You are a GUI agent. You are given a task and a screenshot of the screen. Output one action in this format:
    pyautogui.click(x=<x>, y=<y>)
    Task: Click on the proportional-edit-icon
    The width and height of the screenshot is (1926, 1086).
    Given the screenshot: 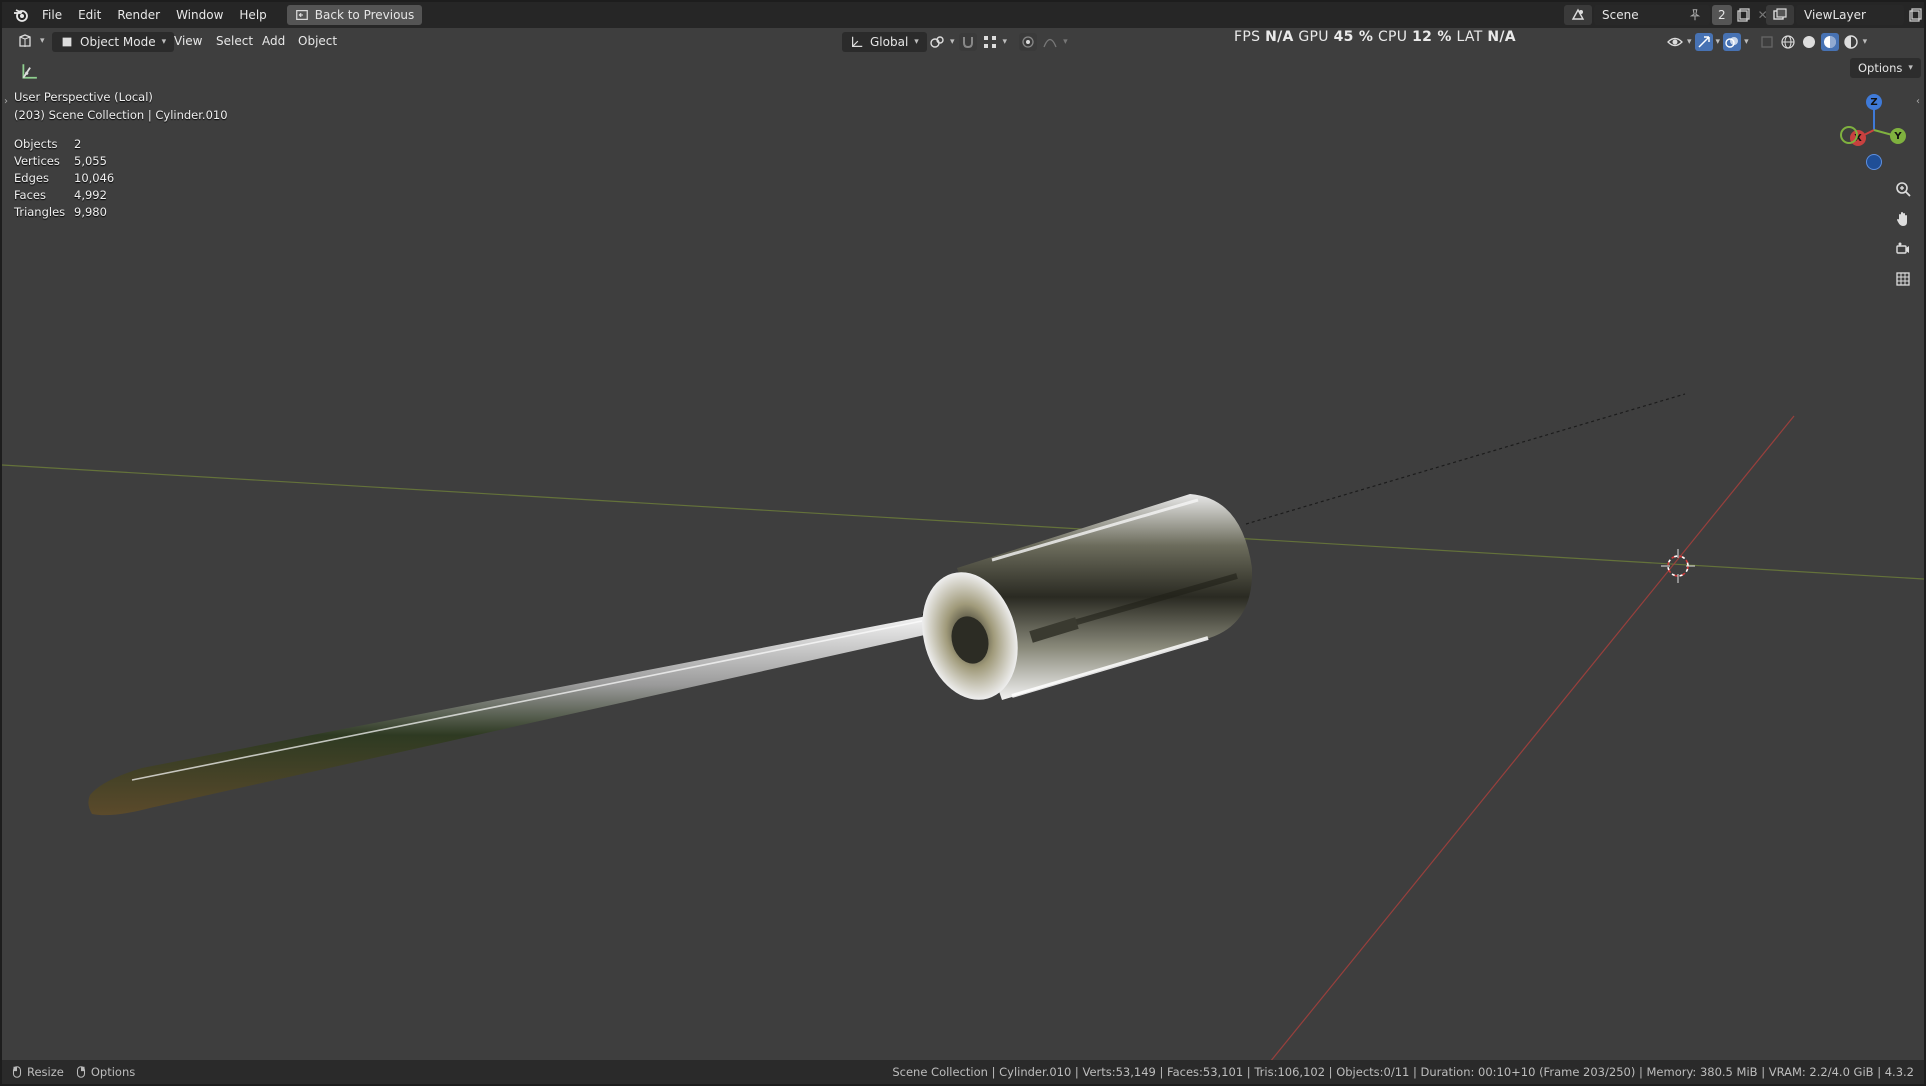 What is the action you would take?
    pyautogui.click(x=1028, y=42)
    